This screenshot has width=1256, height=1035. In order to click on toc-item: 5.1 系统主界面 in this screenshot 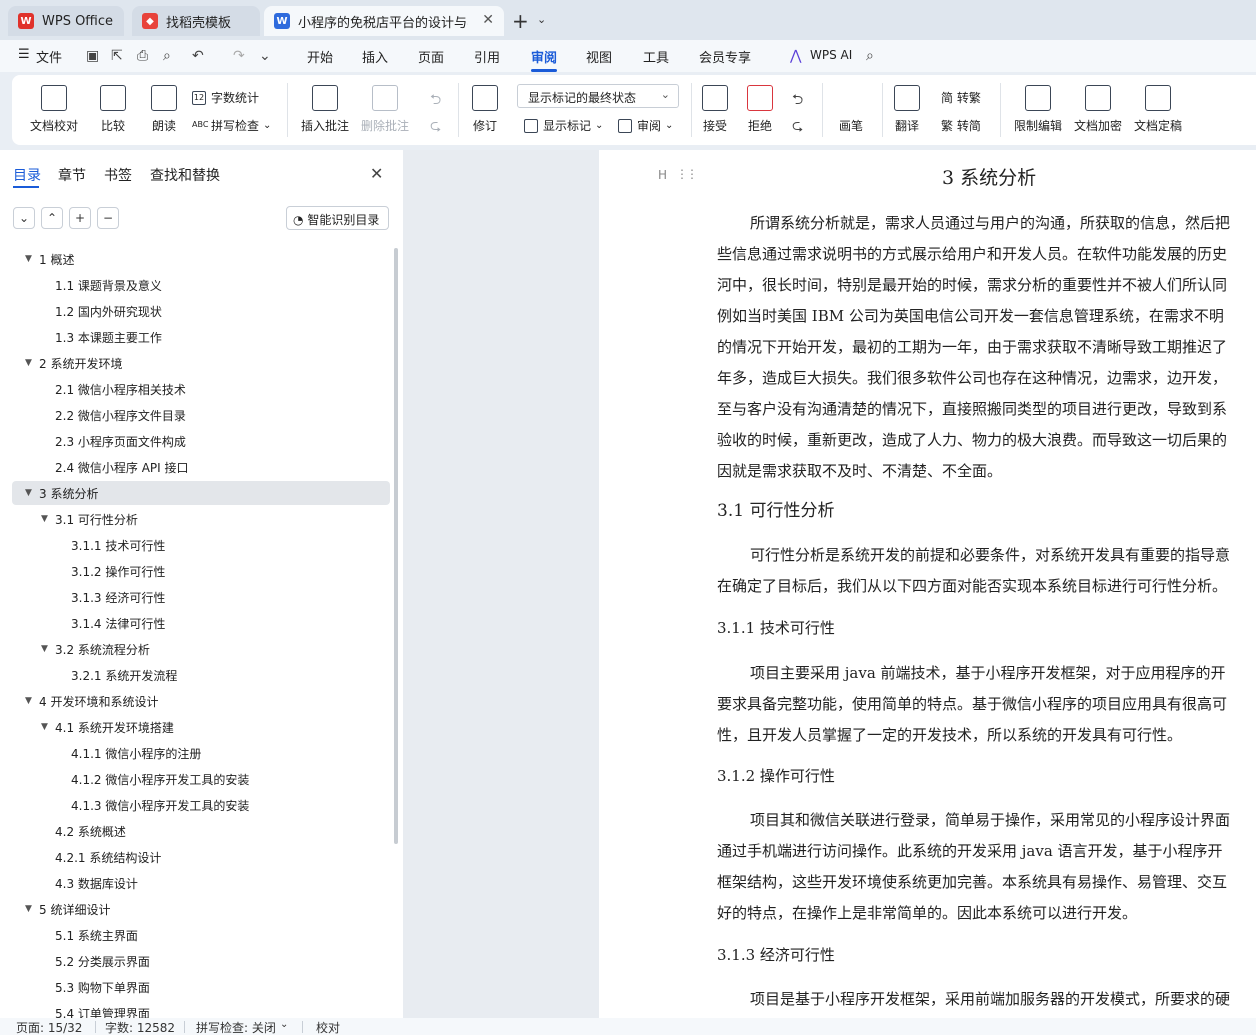, I will do `click(96, 935)`.